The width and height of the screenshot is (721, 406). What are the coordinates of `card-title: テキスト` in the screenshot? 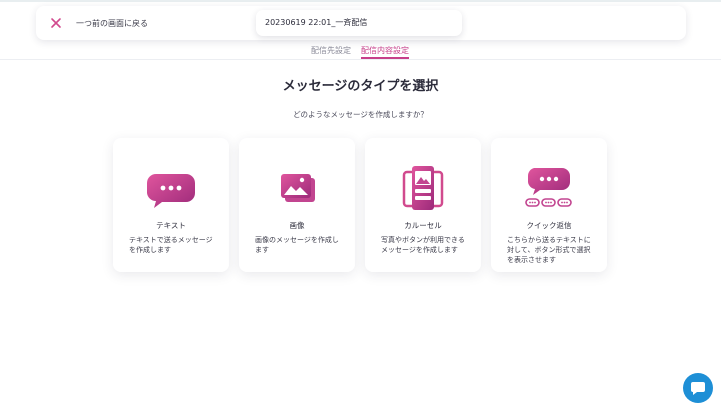 It's located at (171, 225).